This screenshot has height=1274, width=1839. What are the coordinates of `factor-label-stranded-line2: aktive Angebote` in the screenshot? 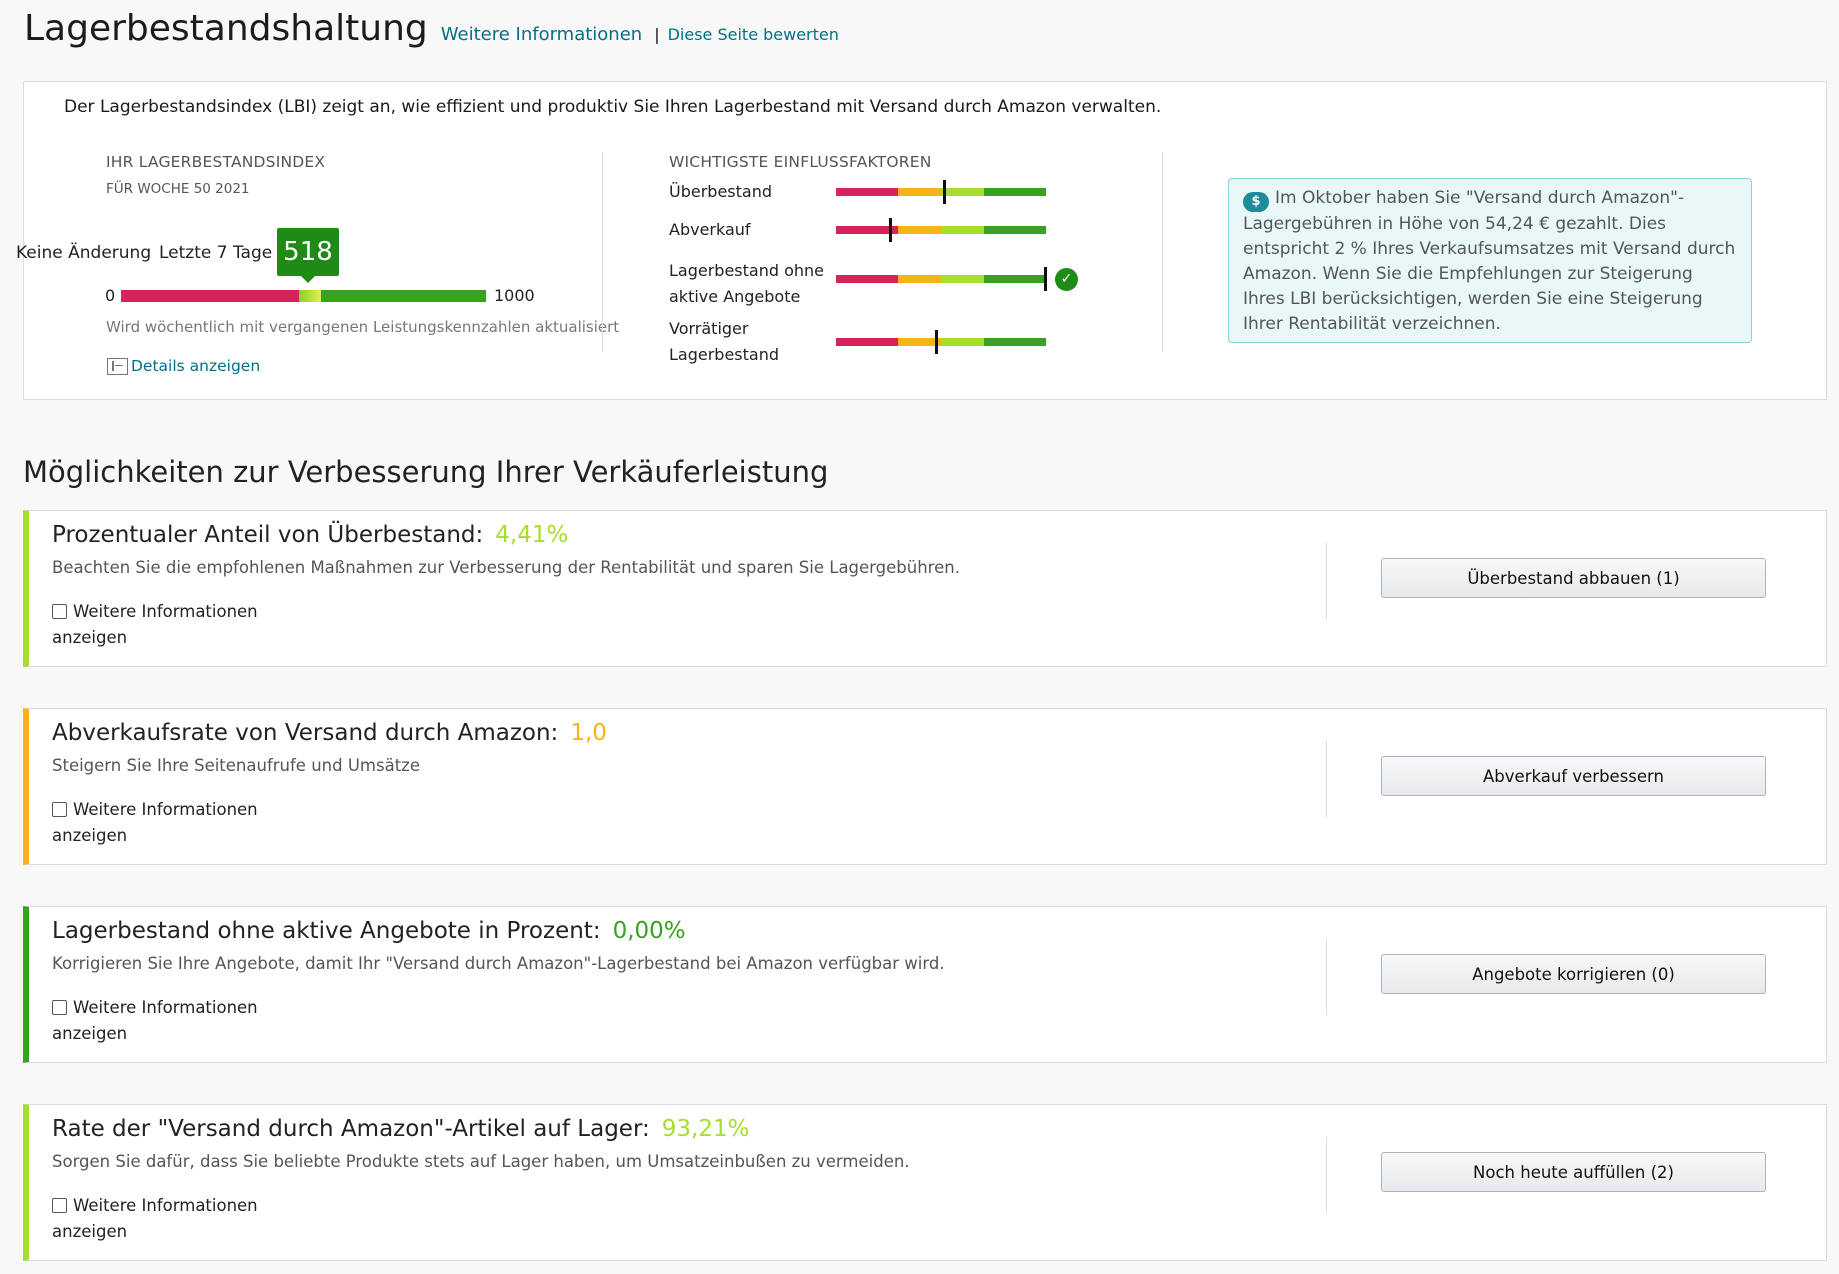 It's located at (735, 296).